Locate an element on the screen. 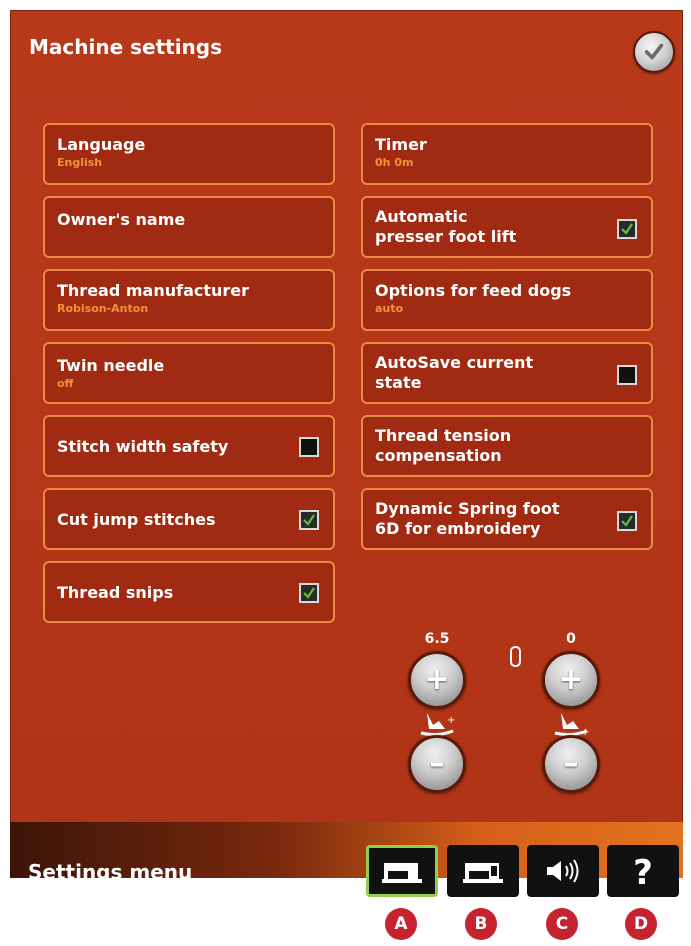 The image size is (691, 946). setting-label: Owner's name is located at coordinates (121, 219).